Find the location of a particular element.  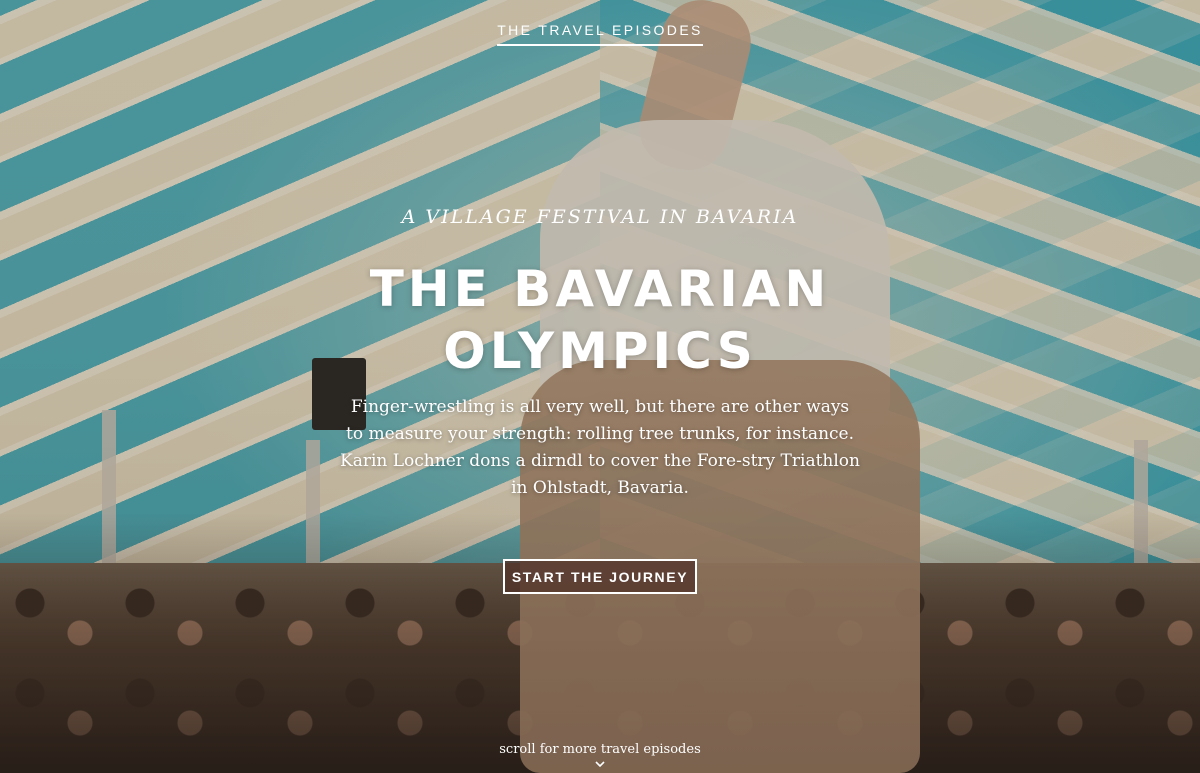

hero-title-line2: OLYMPICS is located at coordinates (600, 351).